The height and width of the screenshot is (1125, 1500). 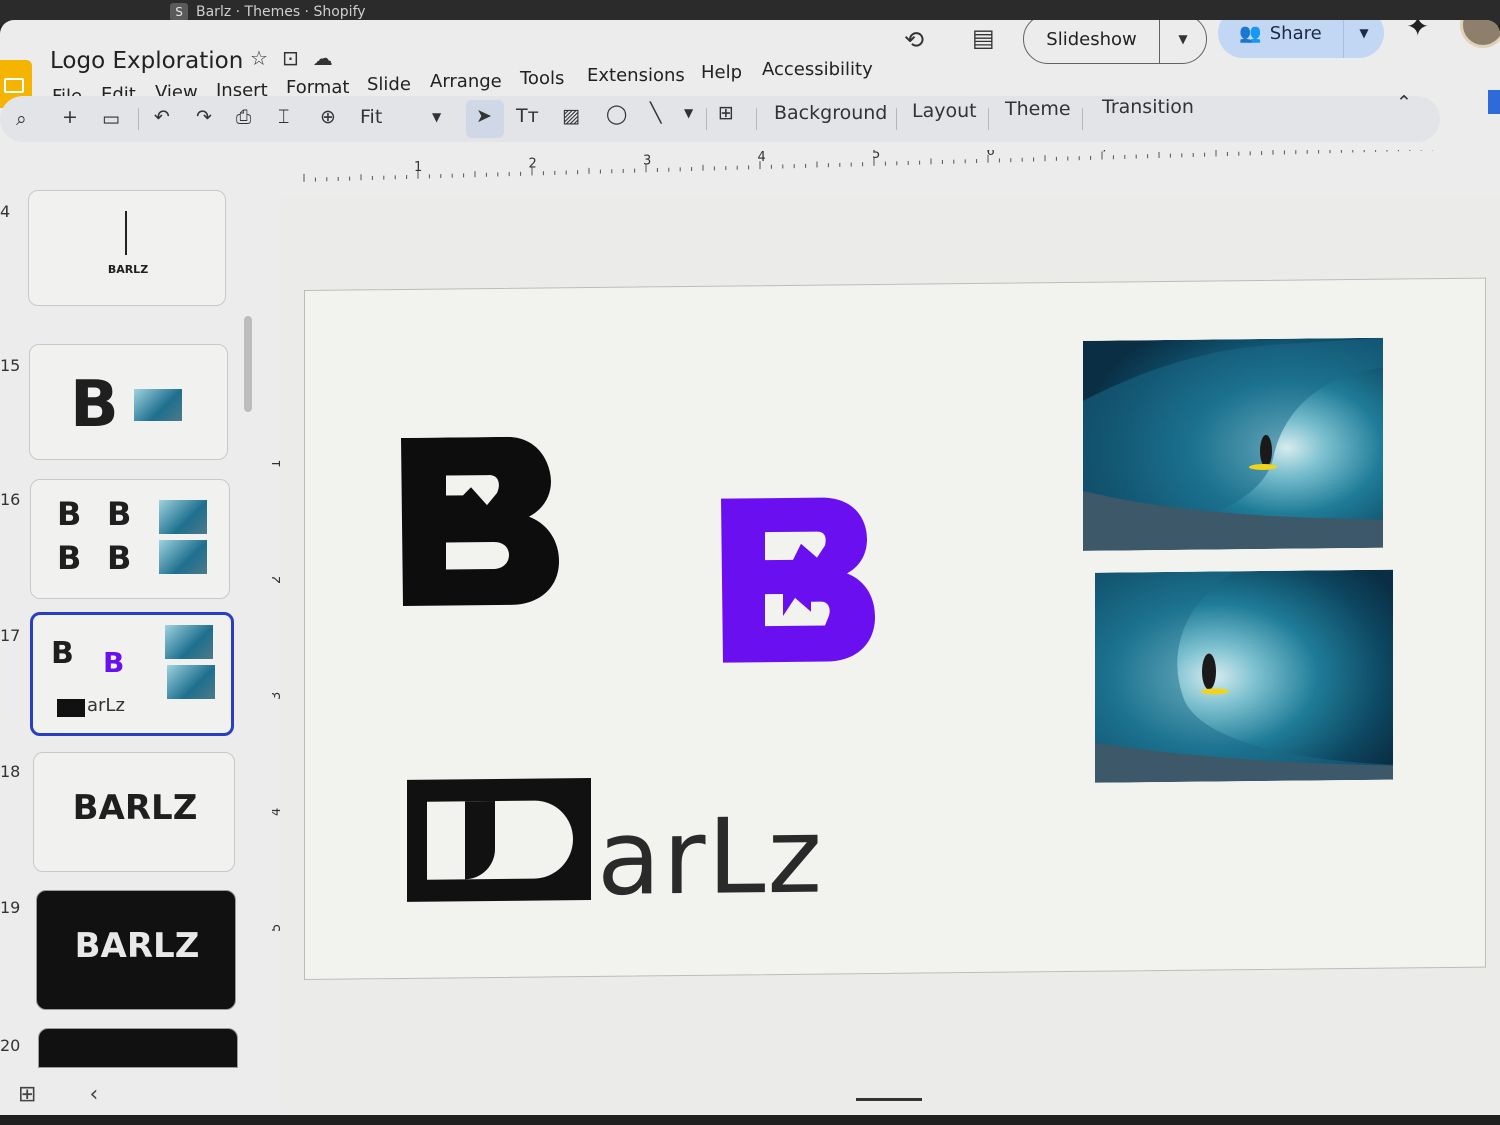 I want to click on menu-help: Help, so click(x=721, y=72).